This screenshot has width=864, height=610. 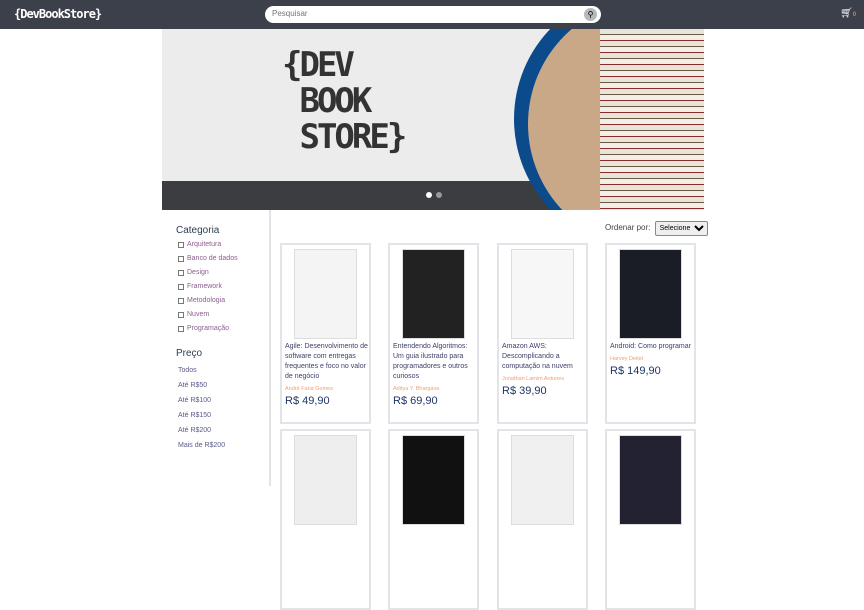 I want to click on price-filter: Até R$50, so click(x=223, y=385).